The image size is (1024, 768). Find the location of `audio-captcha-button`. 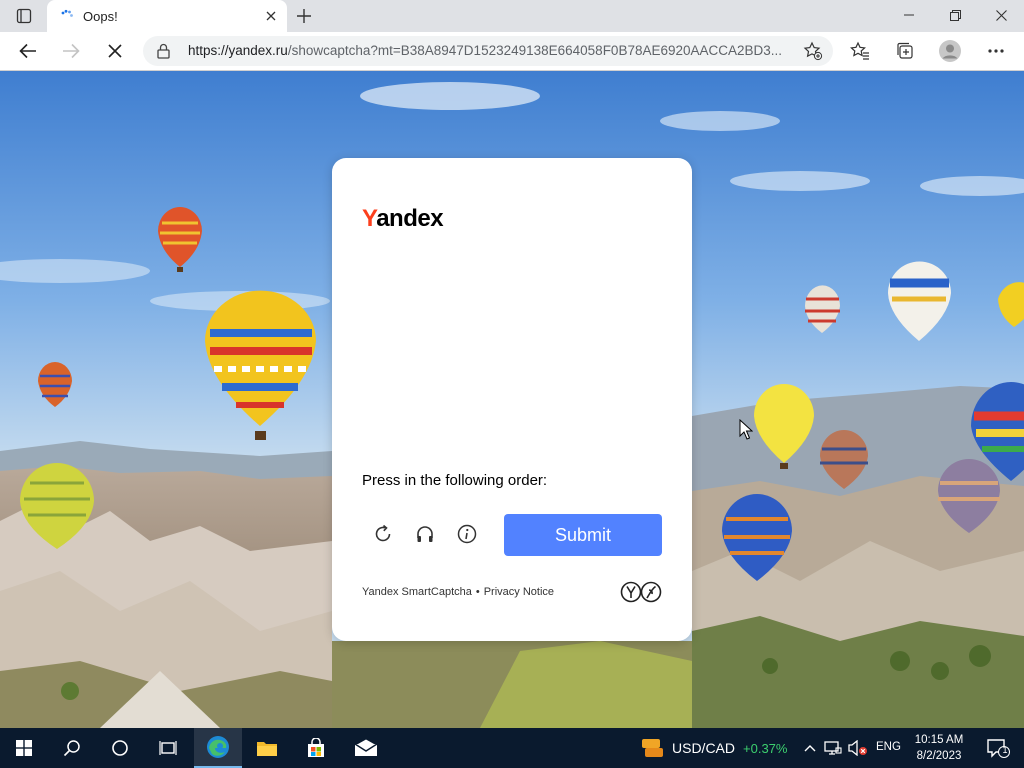

audio-captcha-button is located at coordinates (425, 534).